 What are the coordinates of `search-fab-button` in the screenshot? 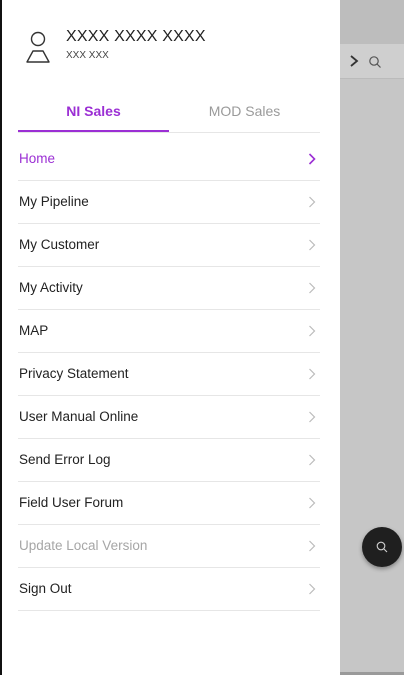 It's located at (382, 547).